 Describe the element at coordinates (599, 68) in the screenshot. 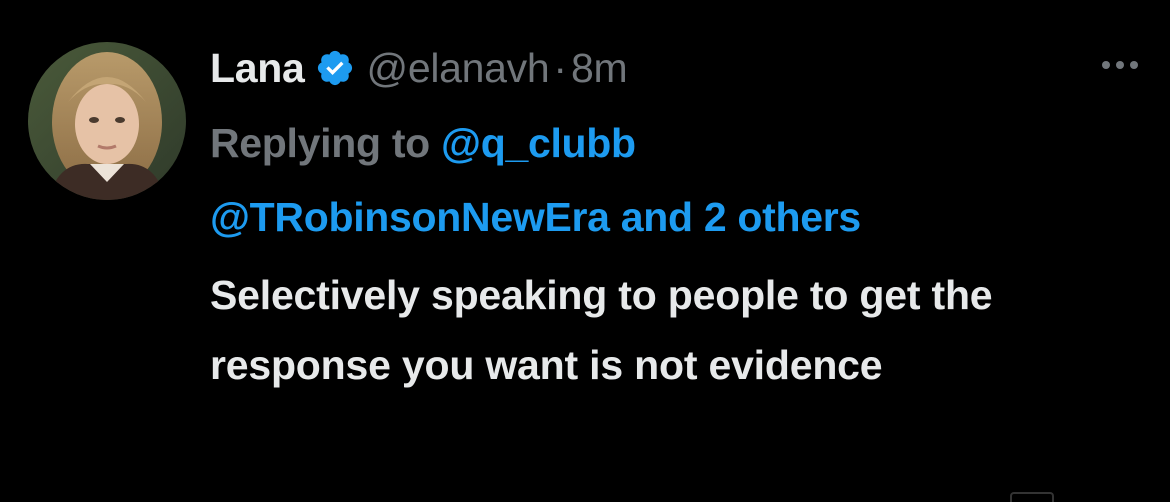

I see `timestamp: 8m` at that location.